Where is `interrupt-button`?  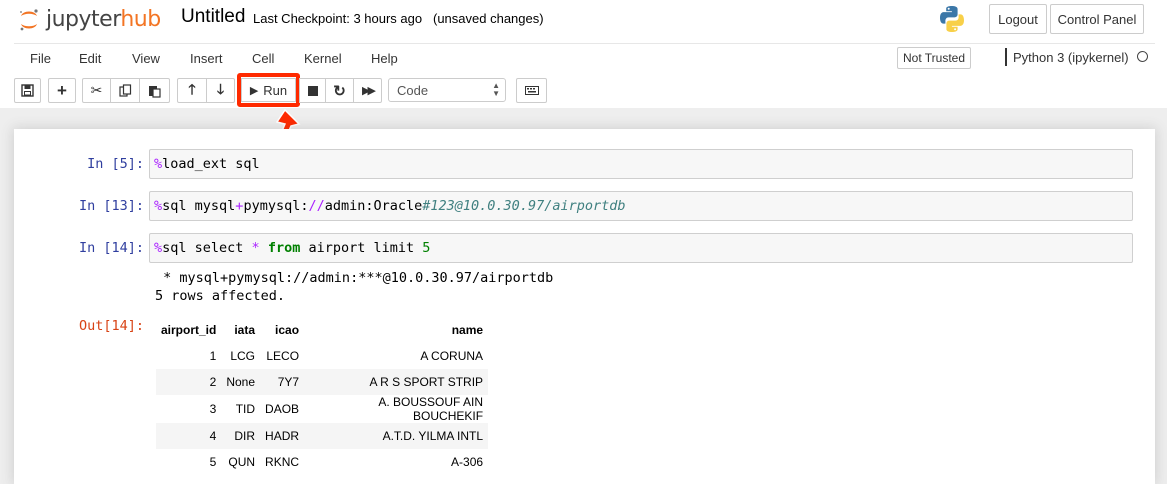 interrupt-button is located at coordinates (312, 90).